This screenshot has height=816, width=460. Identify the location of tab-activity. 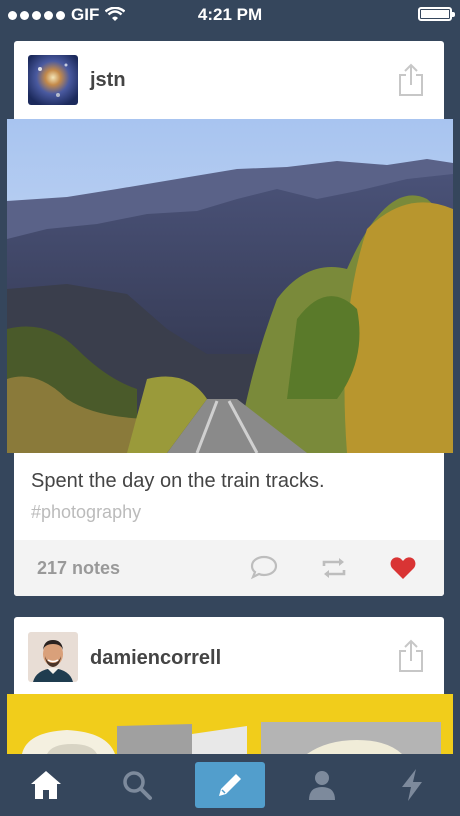
(412, 785).